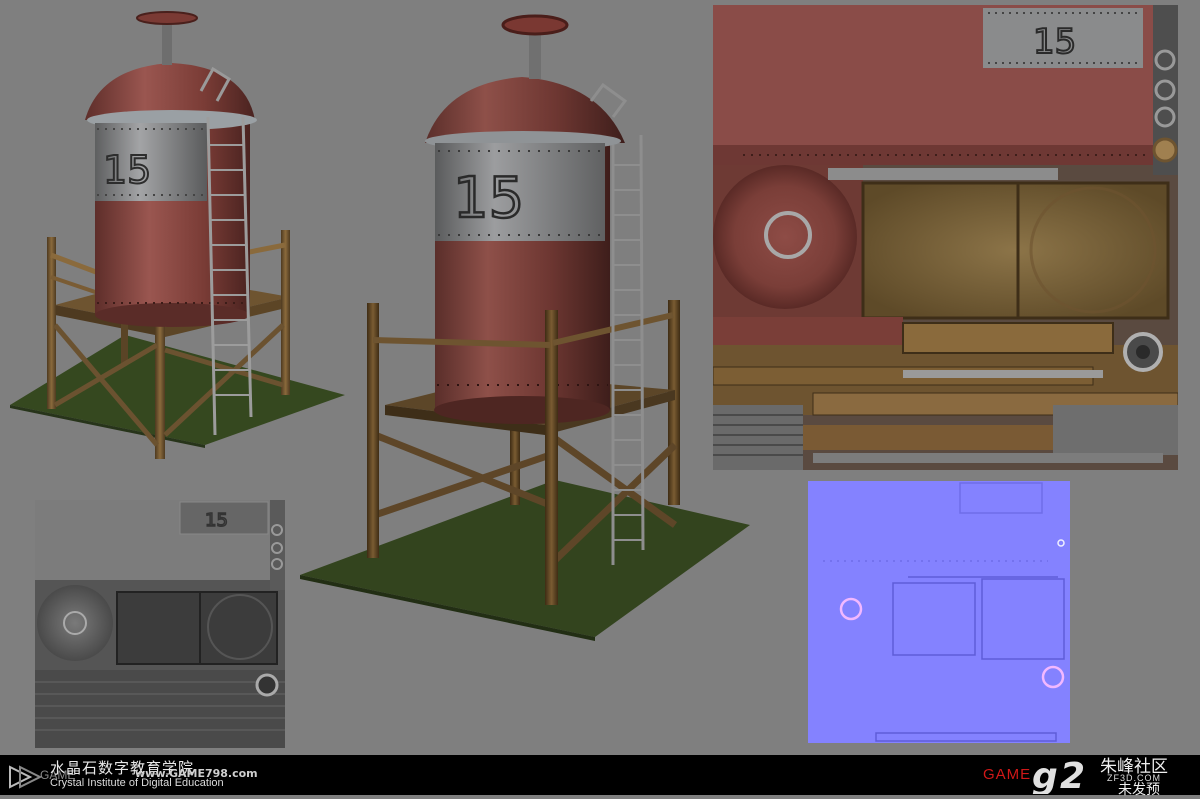 The height and width of the screenshot is (799, 1200). I want to click on svg-text: g, so click(1045, 775).